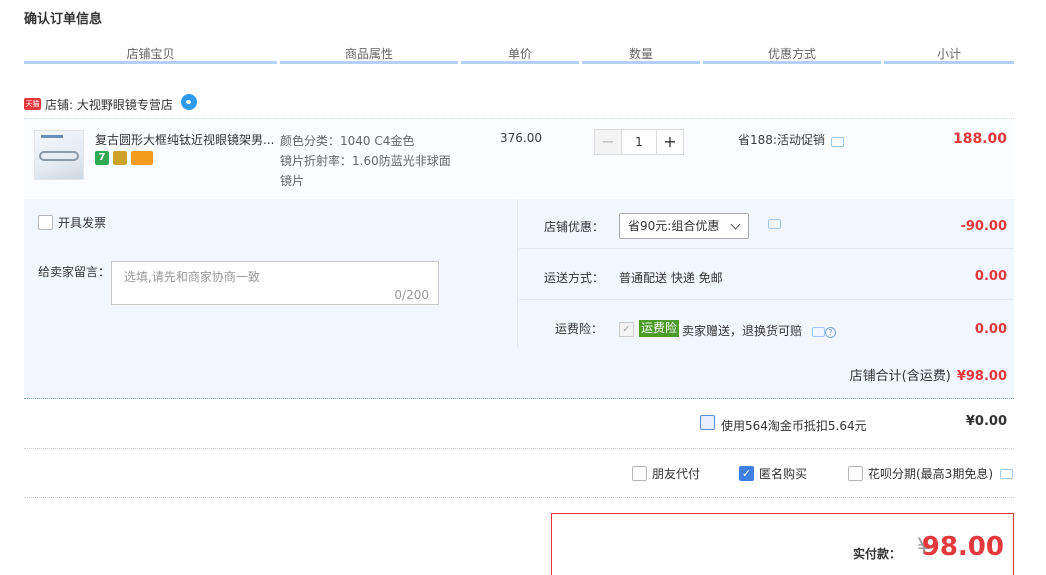  I want to click on message-label: 给卖家留言：, so click(74, 272).